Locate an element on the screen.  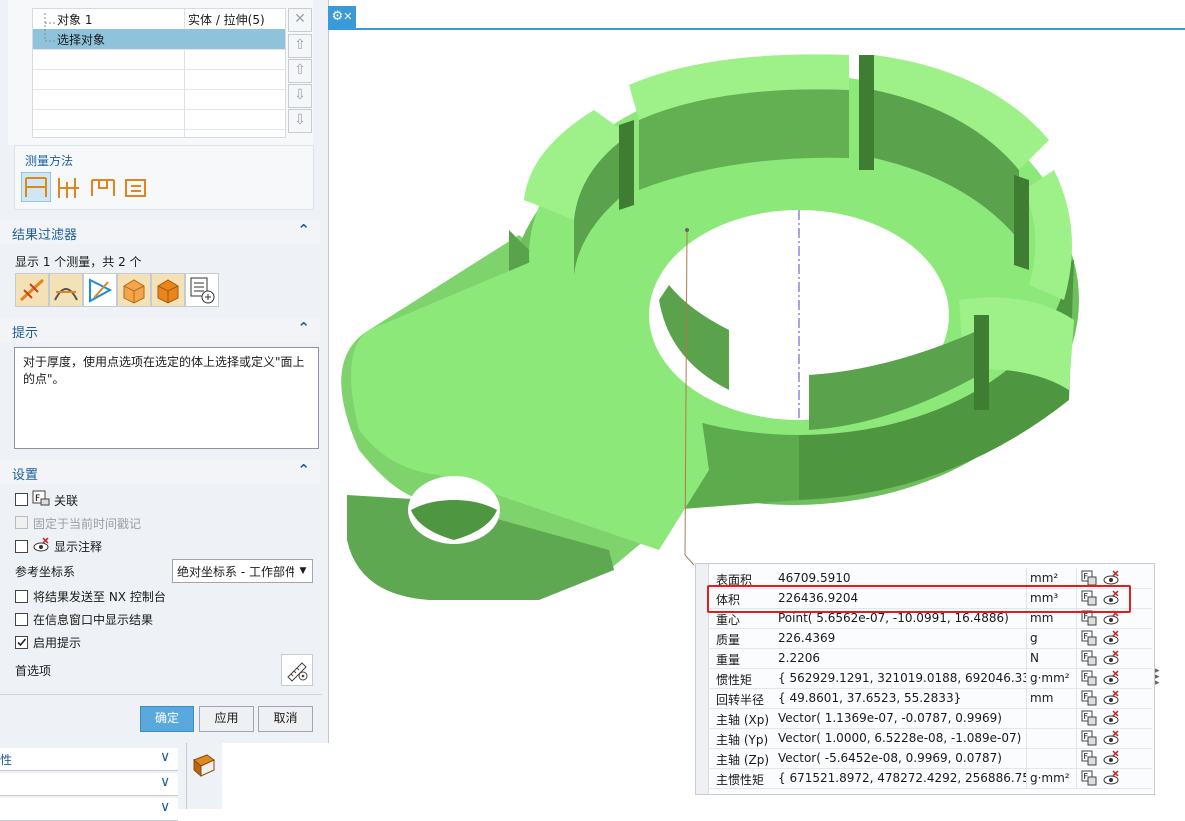
result-value: { 562929.1291, 321019.0188, 692046.3372} is located at coordinates (902, 678).